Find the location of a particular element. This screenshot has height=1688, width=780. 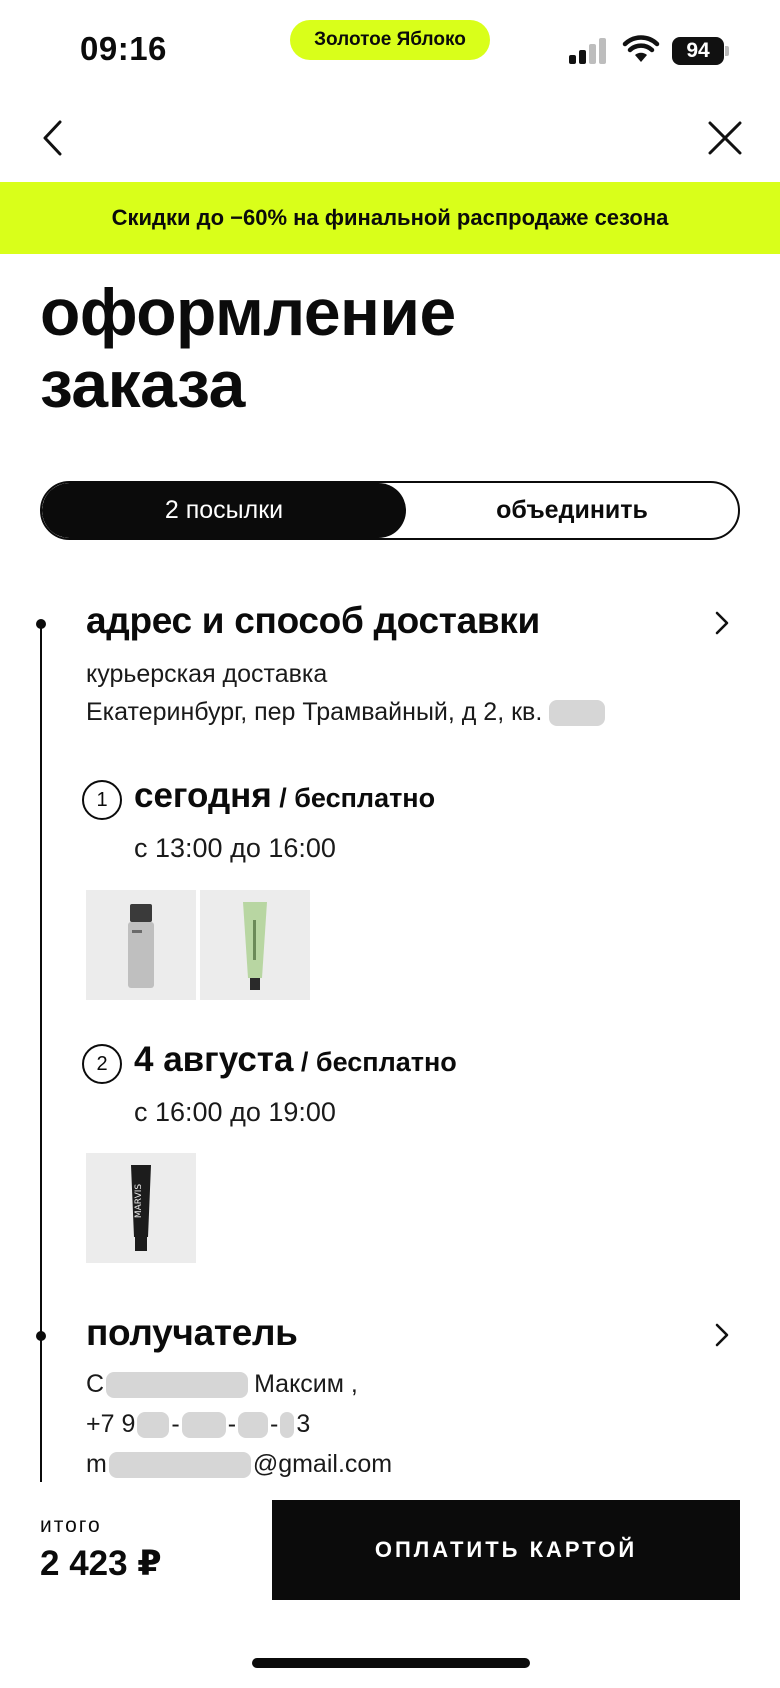

recipient-section-title: получатель is located at coordinates (192, 1333).